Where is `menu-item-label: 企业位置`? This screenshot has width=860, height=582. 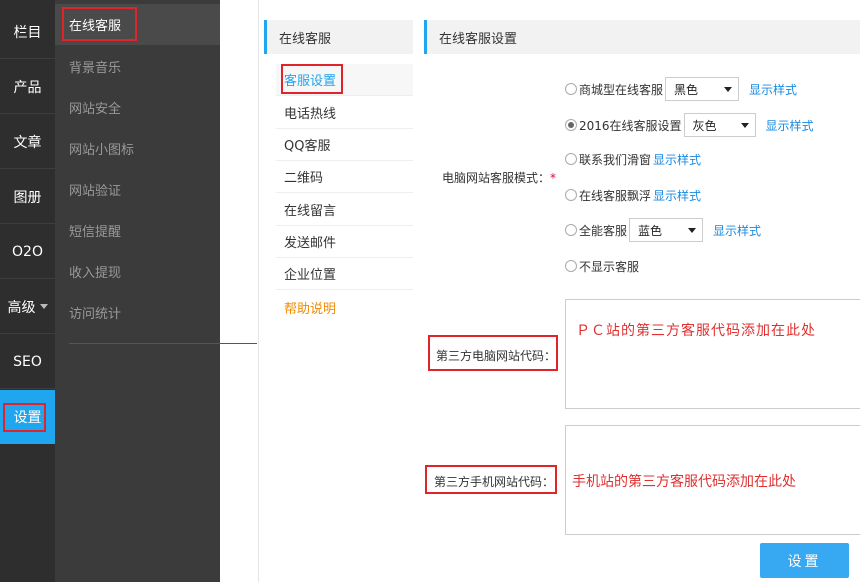 menu-item-label: 企业位置 is located at coordinates (310, 275).